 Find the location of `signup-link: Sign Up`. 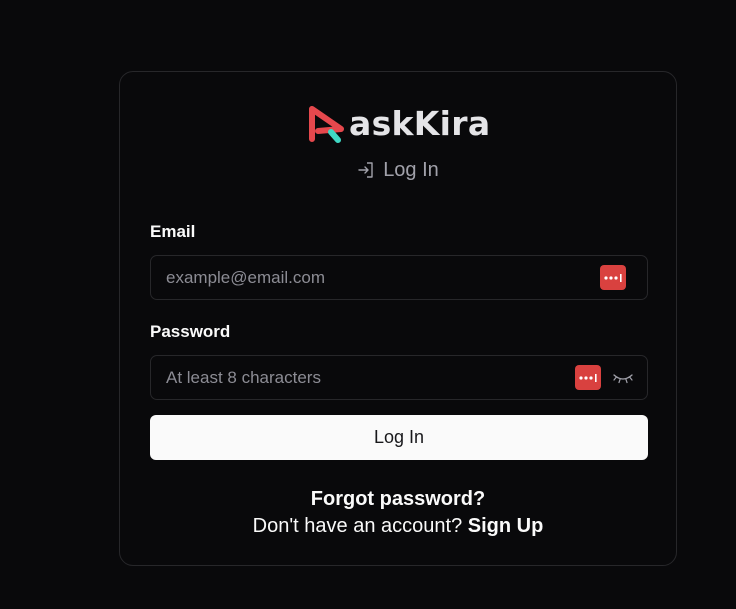

signup-link: Sign Up is located at coordinates (506, 526).